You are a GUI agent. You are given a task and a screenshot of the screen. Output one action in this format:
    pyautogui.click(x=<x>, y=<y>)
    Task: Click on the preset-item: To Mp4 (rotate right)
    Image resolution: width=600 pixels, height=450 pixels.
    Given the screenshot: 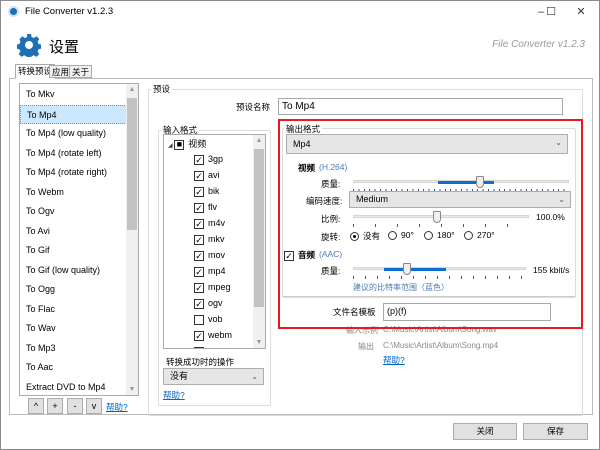 What is the action you would take?
    pyautogui.click(x=73, y=172)
    